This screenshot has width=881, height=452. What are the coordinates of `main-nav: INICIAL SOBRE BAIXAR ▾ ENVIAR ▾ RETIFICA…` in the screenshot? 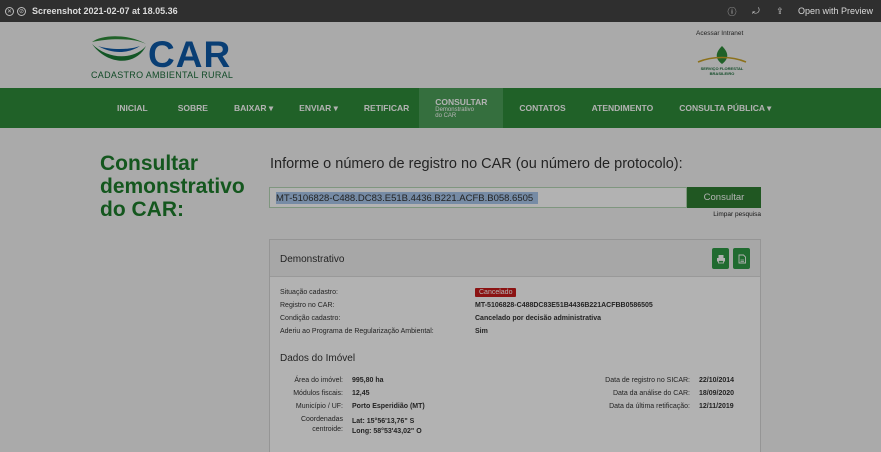 It's located at (440, 108).